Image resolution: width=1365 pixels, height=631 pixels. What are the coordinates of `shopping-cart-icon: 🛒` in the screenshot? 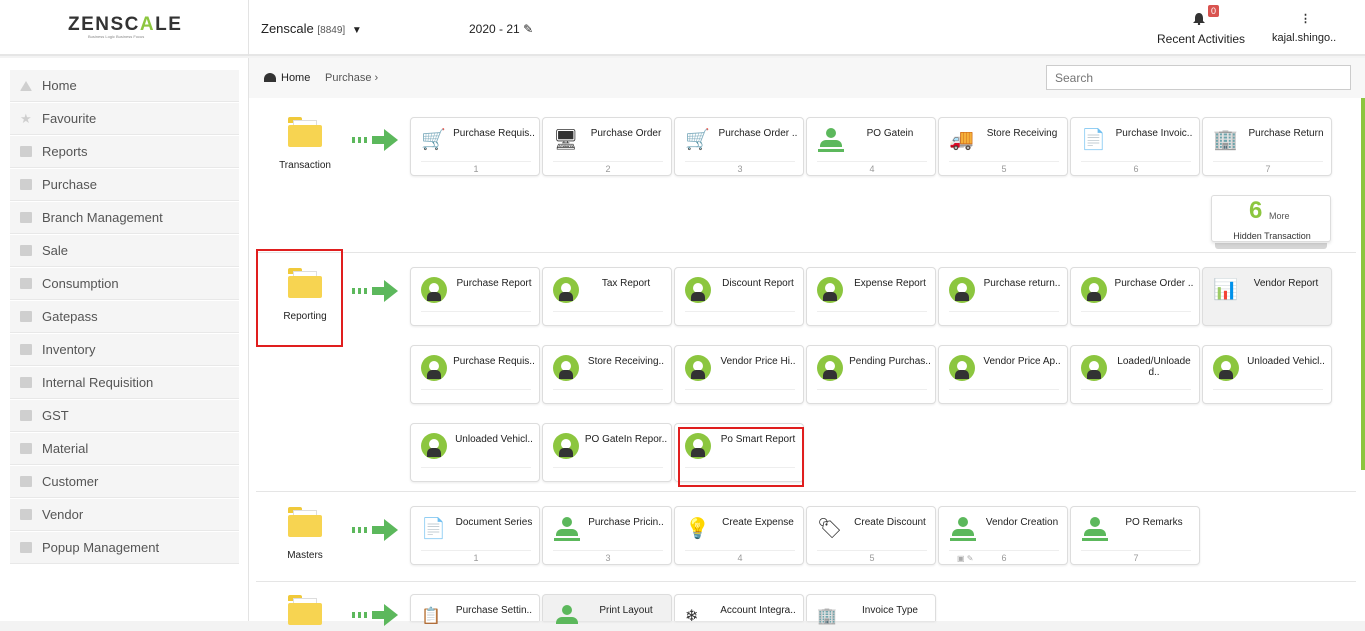 It's located at (433, 140).